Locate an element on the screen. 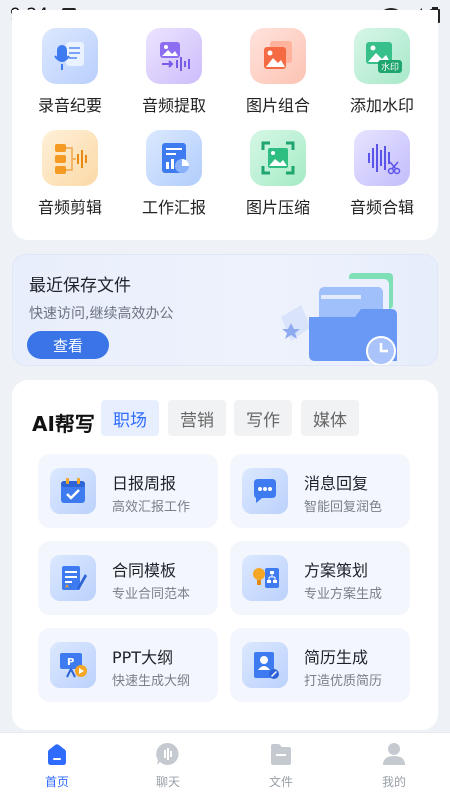  profile-icon is located at coordinates (394, 754).